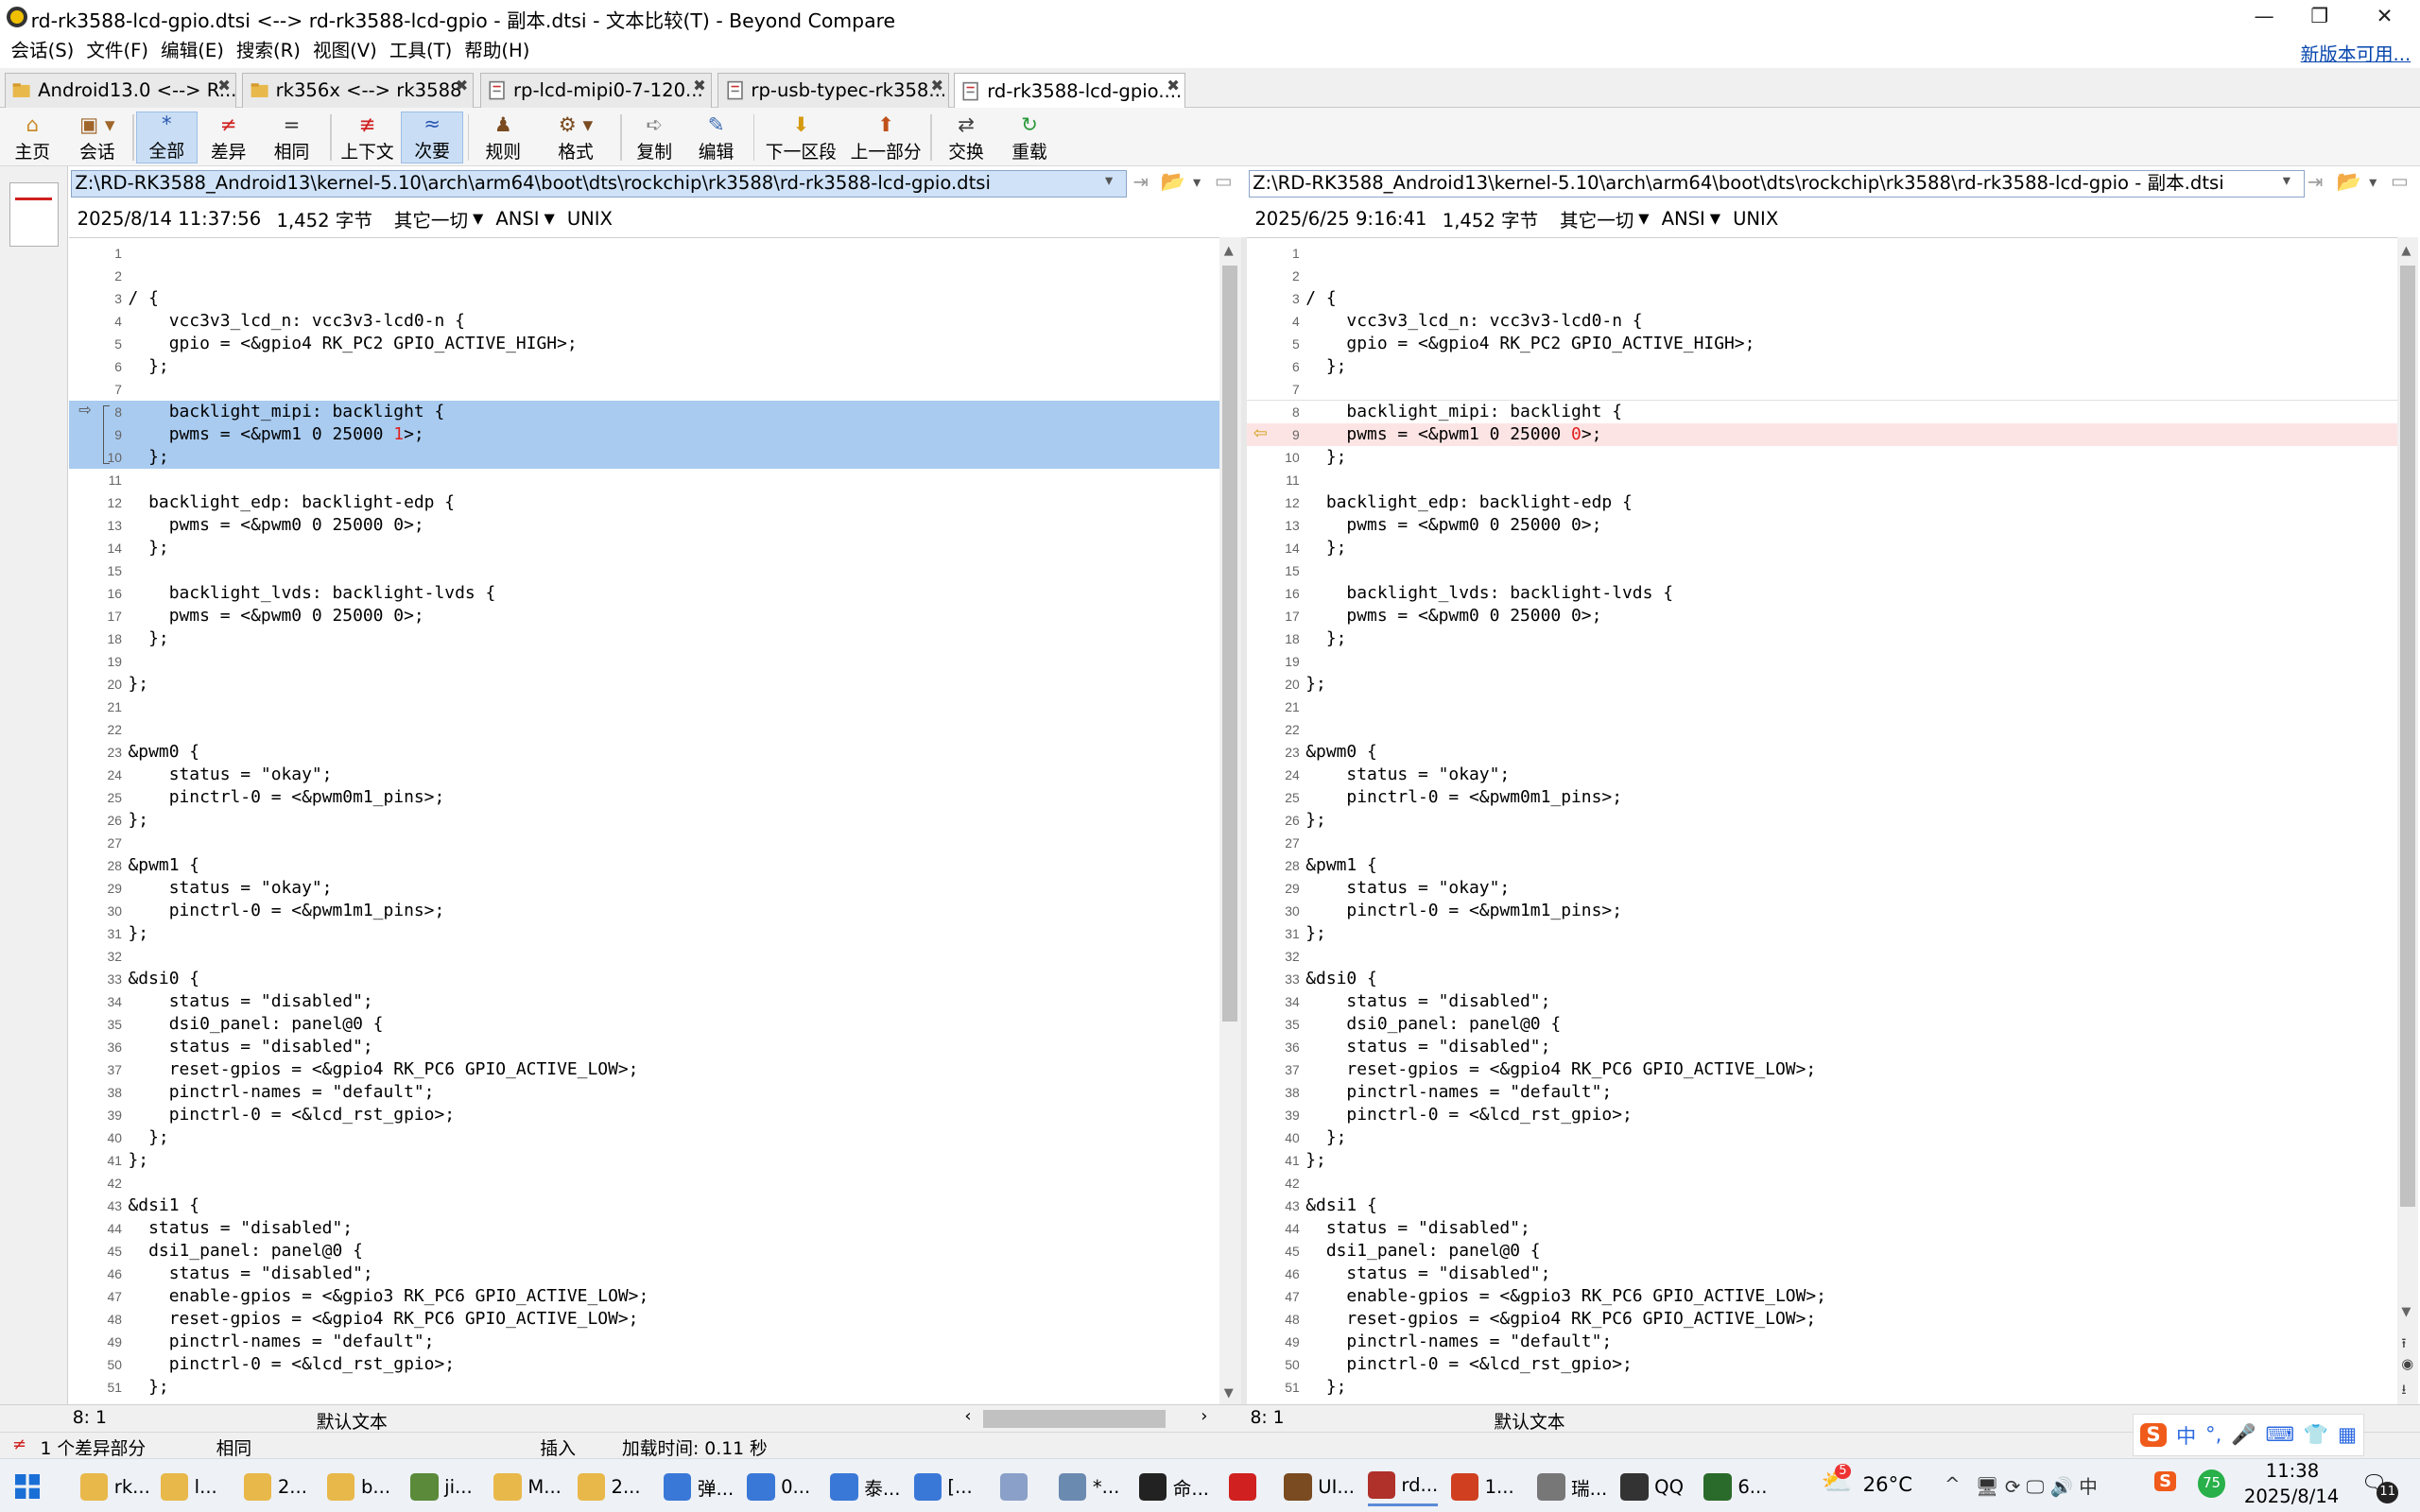 The width and height of the screenshot is (2420, 1512). What do you see at coordinates (367, 138) in the screenshot?
I see `context-button: ≢ 上下文` at bounding box center [367, 138].